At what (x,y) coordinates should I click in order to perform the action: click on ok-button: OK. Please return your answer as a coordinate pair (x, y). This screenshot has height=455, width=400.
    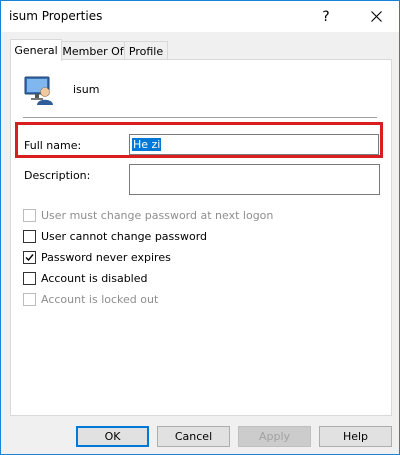
    Looking at the image, I should click on (112, 436).